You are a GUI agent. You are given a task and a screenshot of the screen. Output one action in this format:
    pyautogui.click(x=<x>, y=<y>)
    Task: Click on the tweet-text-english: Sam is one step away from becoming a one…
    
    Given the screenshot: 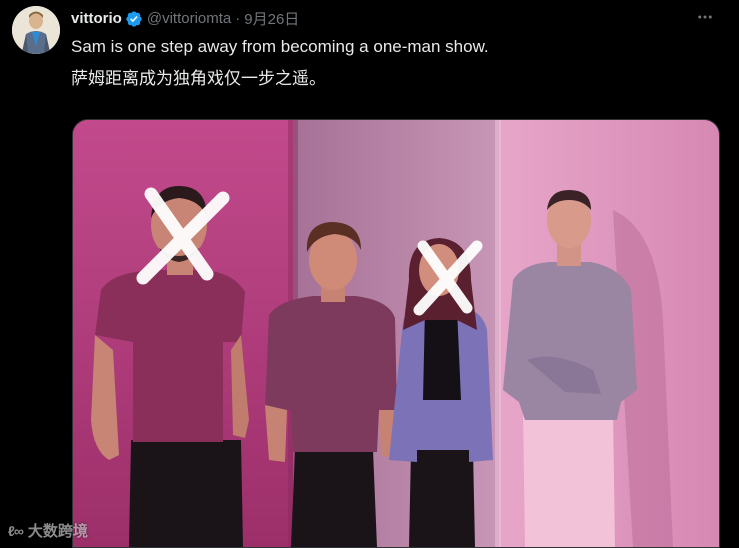 What is the action you would take?
    pyautogui.click(x=280, y=46)
    